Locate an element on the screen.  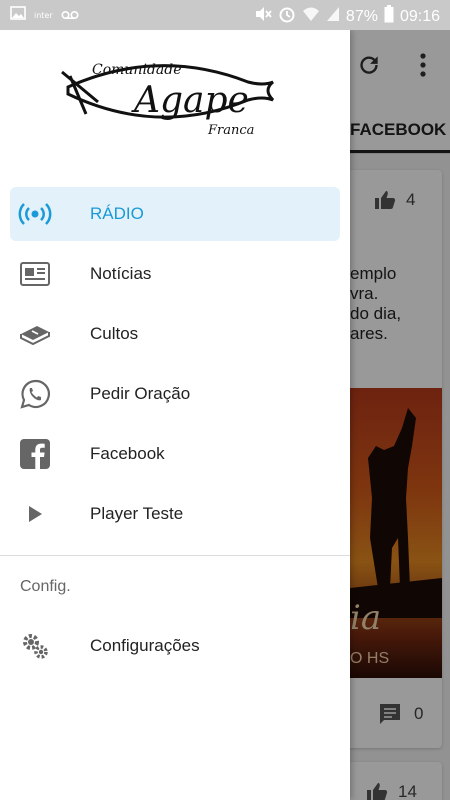
nav-item-player-teste: Player Teste is located at coordinates (175, 514).